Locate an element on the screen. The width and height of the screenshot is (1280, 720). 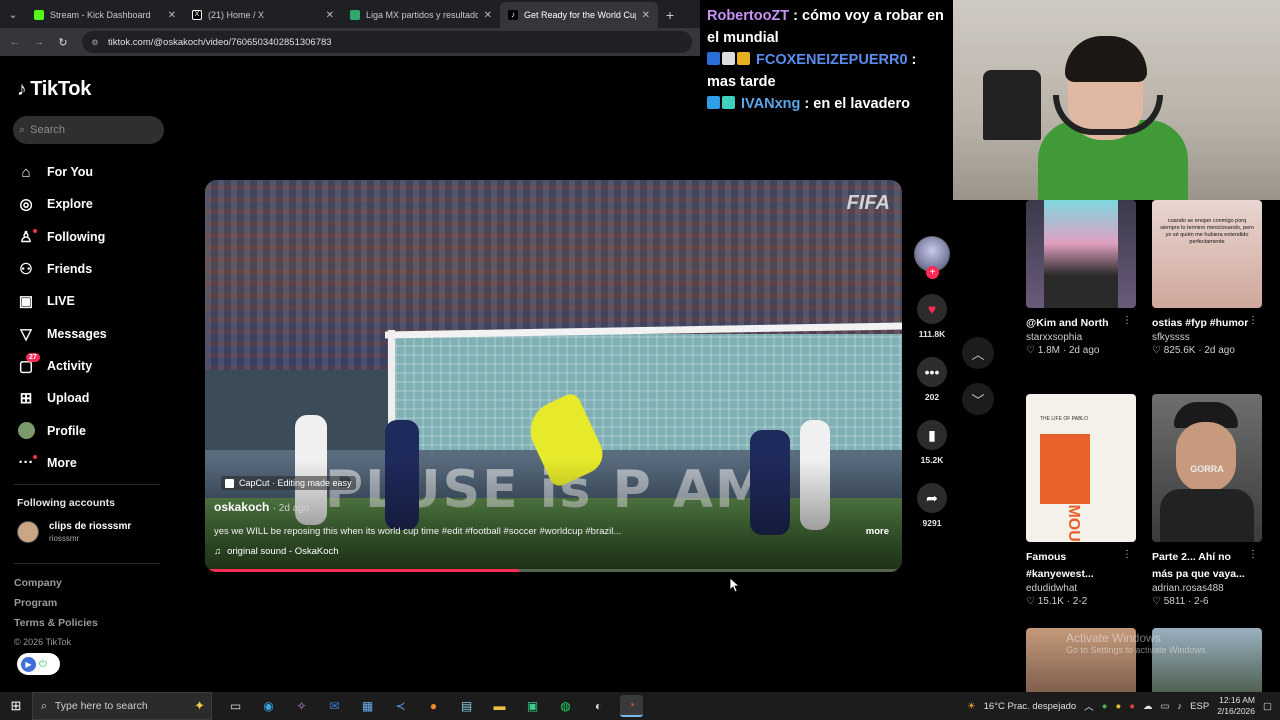
footer-link-terms: Terms & Policies is located at coordinates (56, 627).